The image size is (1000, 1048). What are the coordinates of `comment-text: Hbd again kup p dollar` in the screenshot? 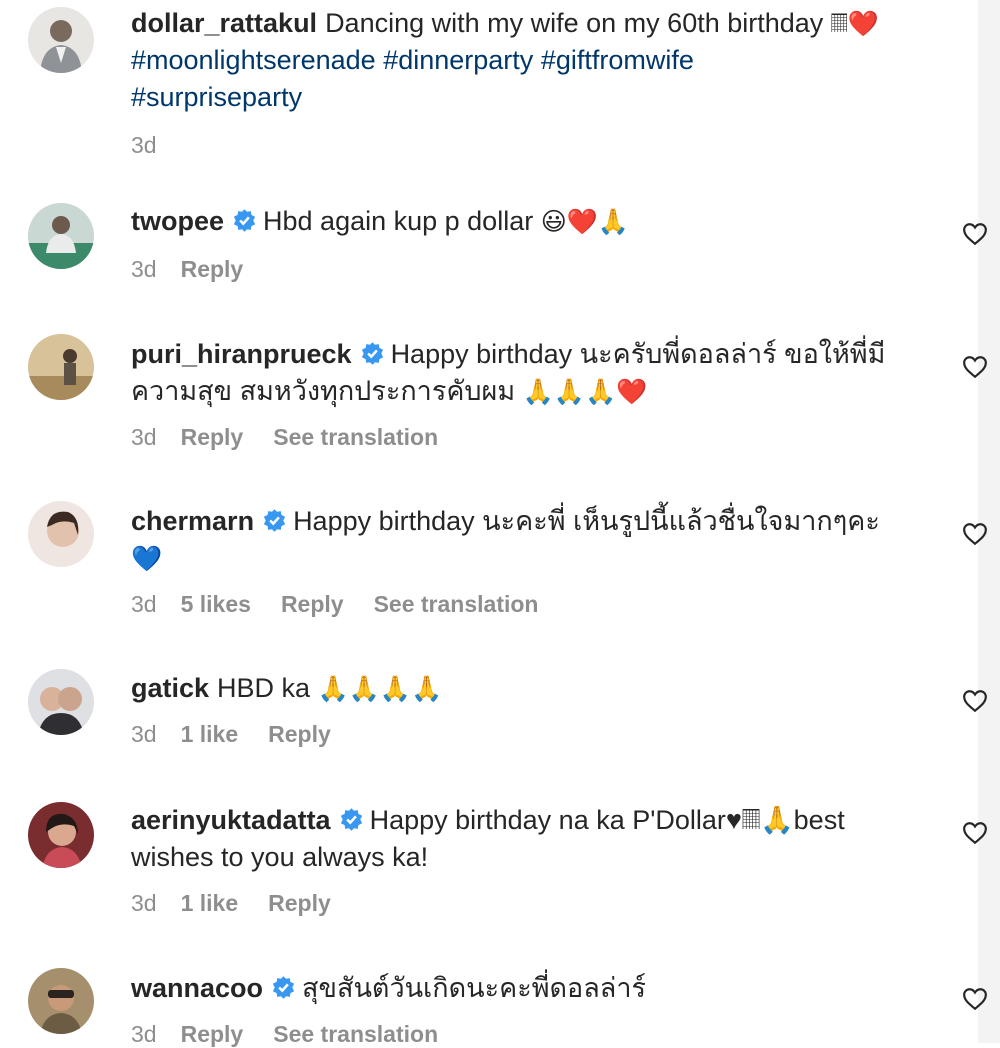 It's located at (398, 221).